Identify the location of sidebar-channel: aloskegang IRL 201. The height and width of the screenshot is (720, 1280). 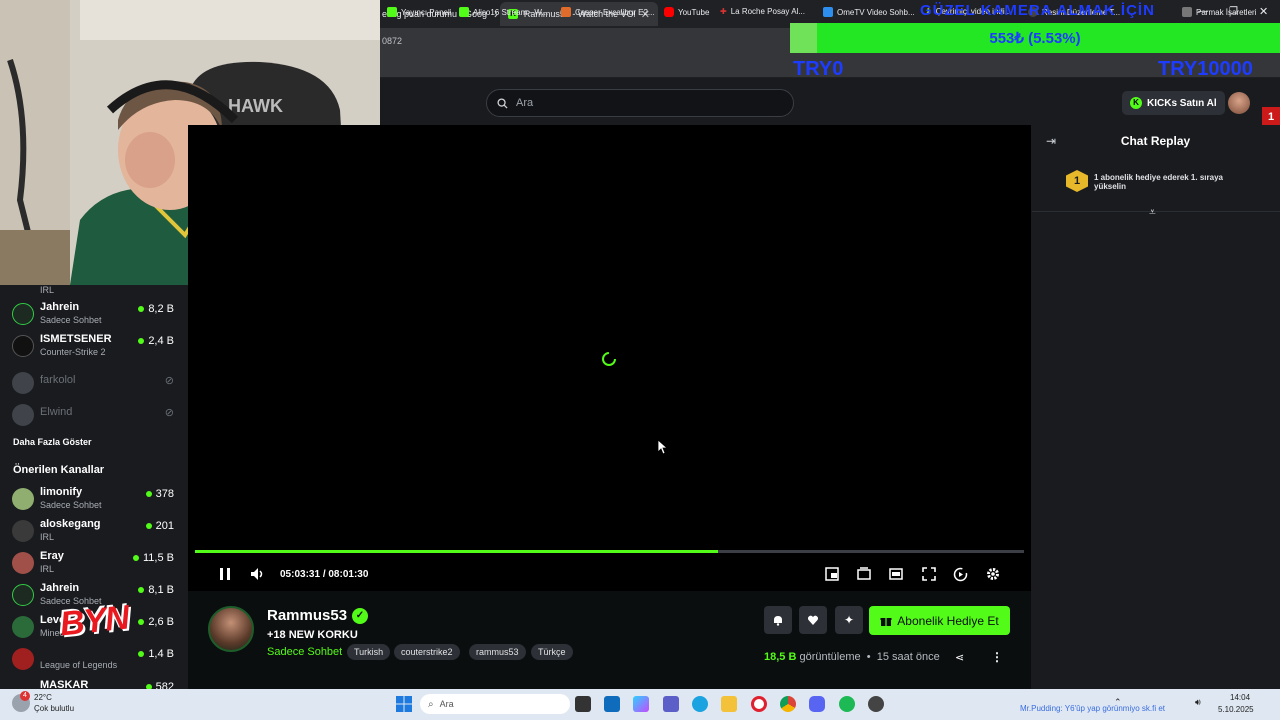
(100, 534).